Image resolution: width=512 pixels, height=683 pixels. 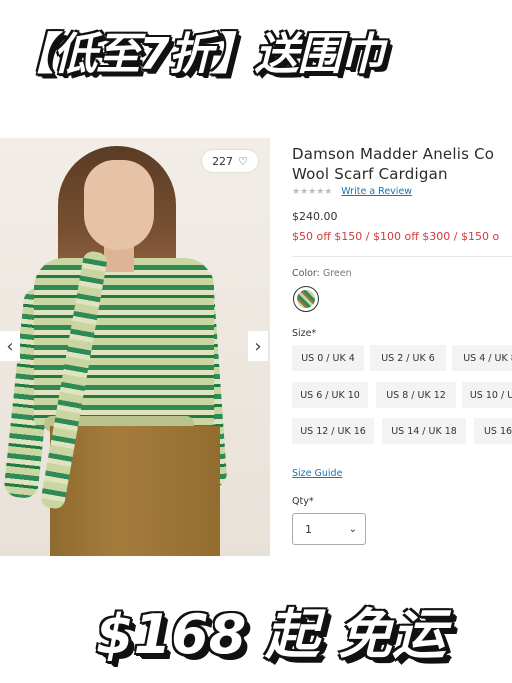 I want to click on color-label: Color: Green, so click(x=322, y=273).